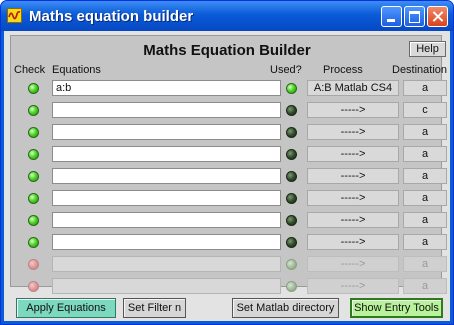 This screenshot has height=325, width=454. Describe the element at coordinates (285, 308) in the screenshot. I see `set-matlab-directory-button: Set Matlab directory` at that location.